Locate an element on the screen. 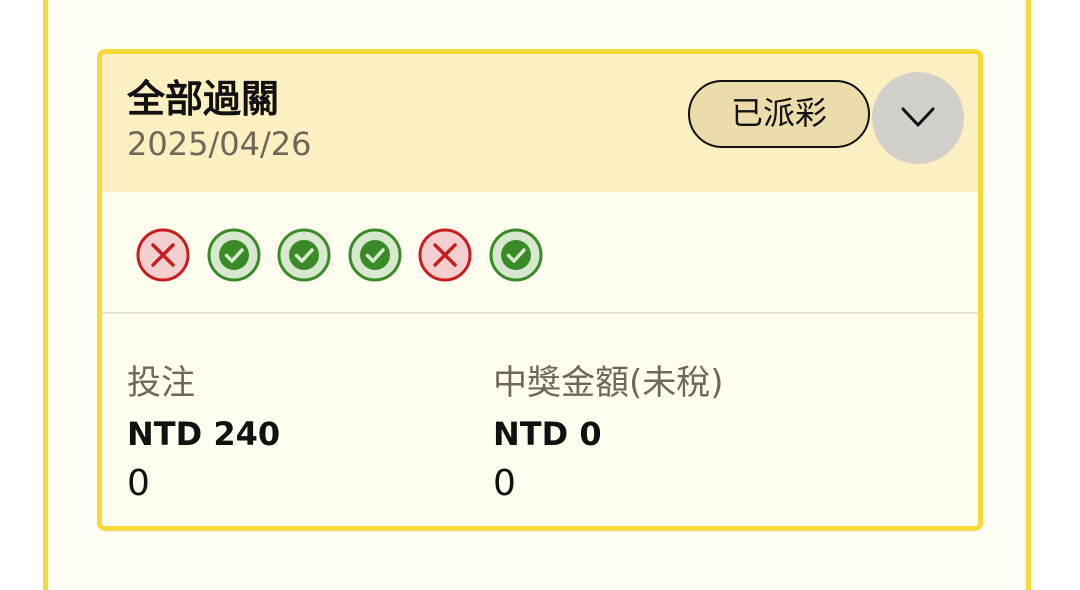  status-badge: 已派彩 is located at coordinates (779, 114).